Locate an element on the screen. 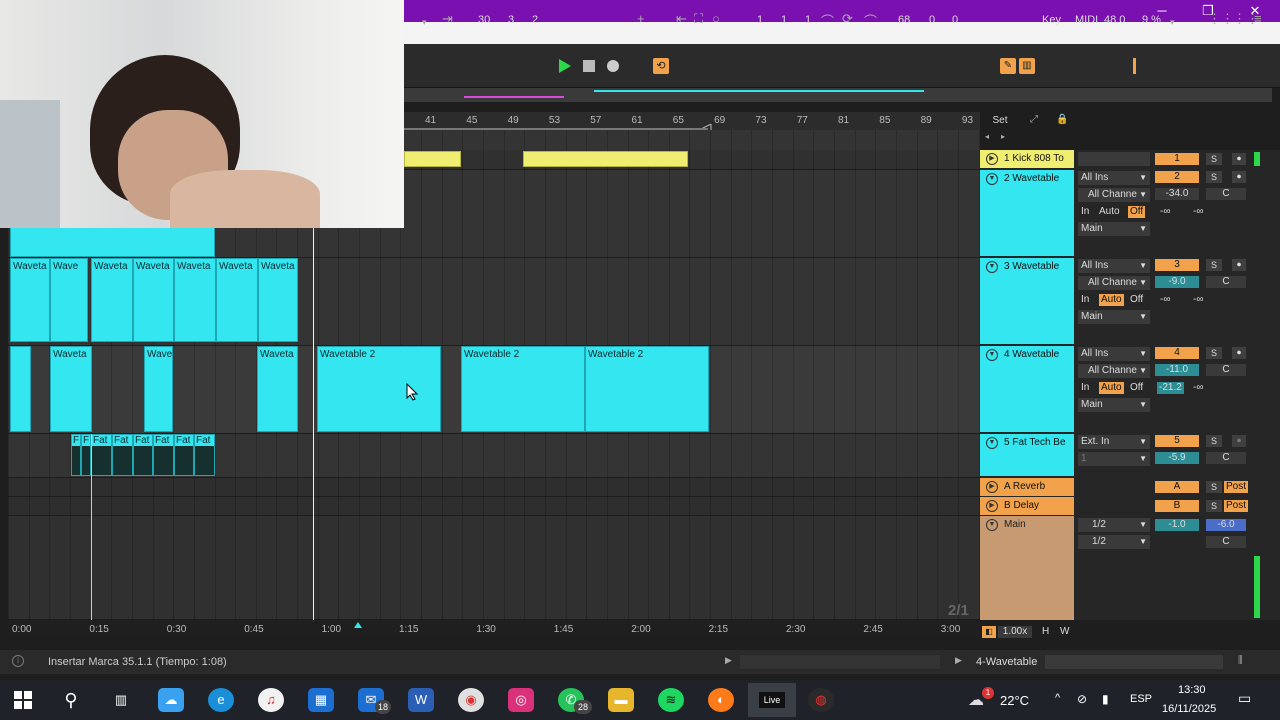  midi-clip is located at coordinates (432, 159).